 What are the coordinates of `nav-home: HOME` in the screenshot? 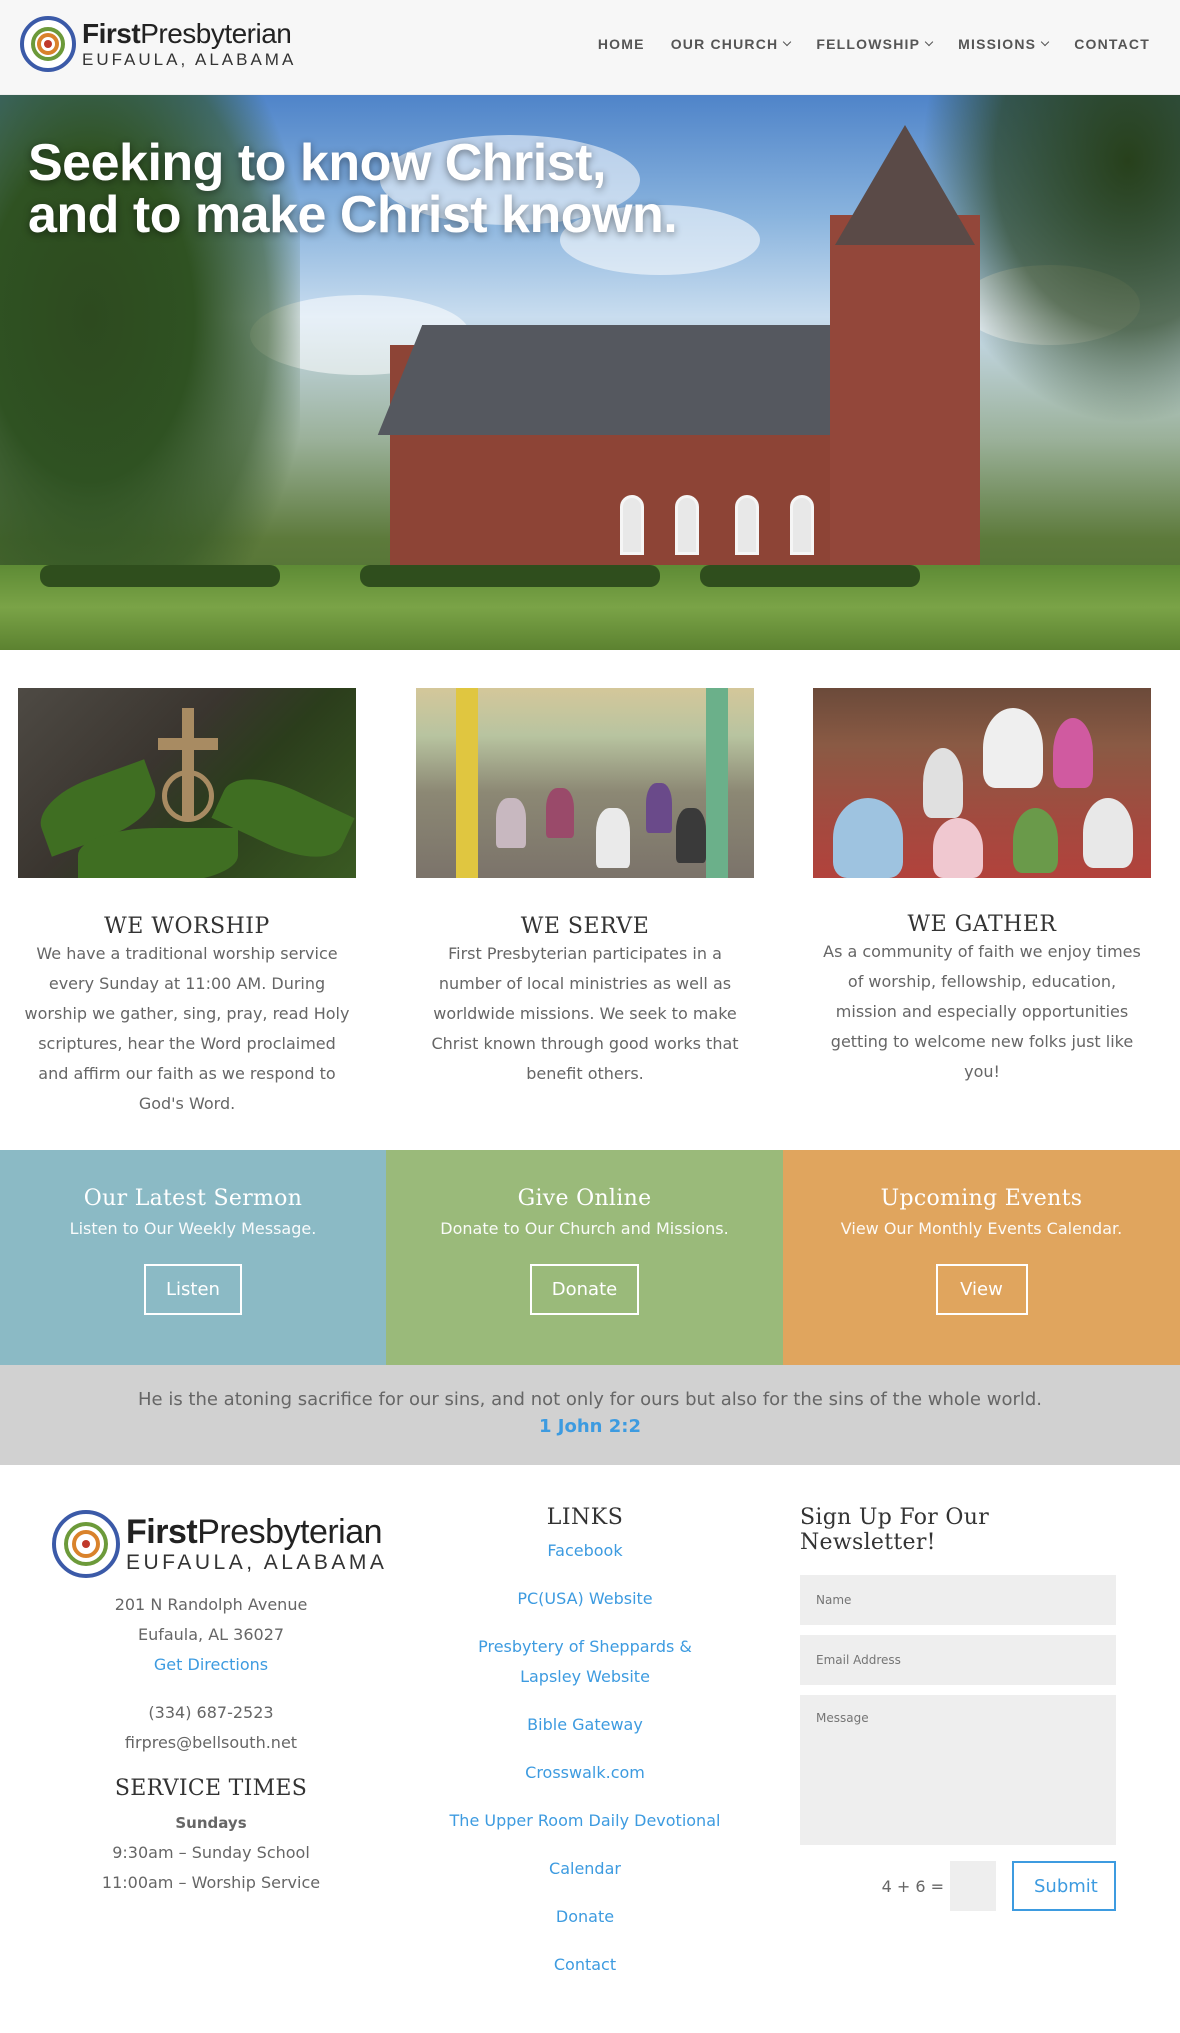 It's located at (621, 44).